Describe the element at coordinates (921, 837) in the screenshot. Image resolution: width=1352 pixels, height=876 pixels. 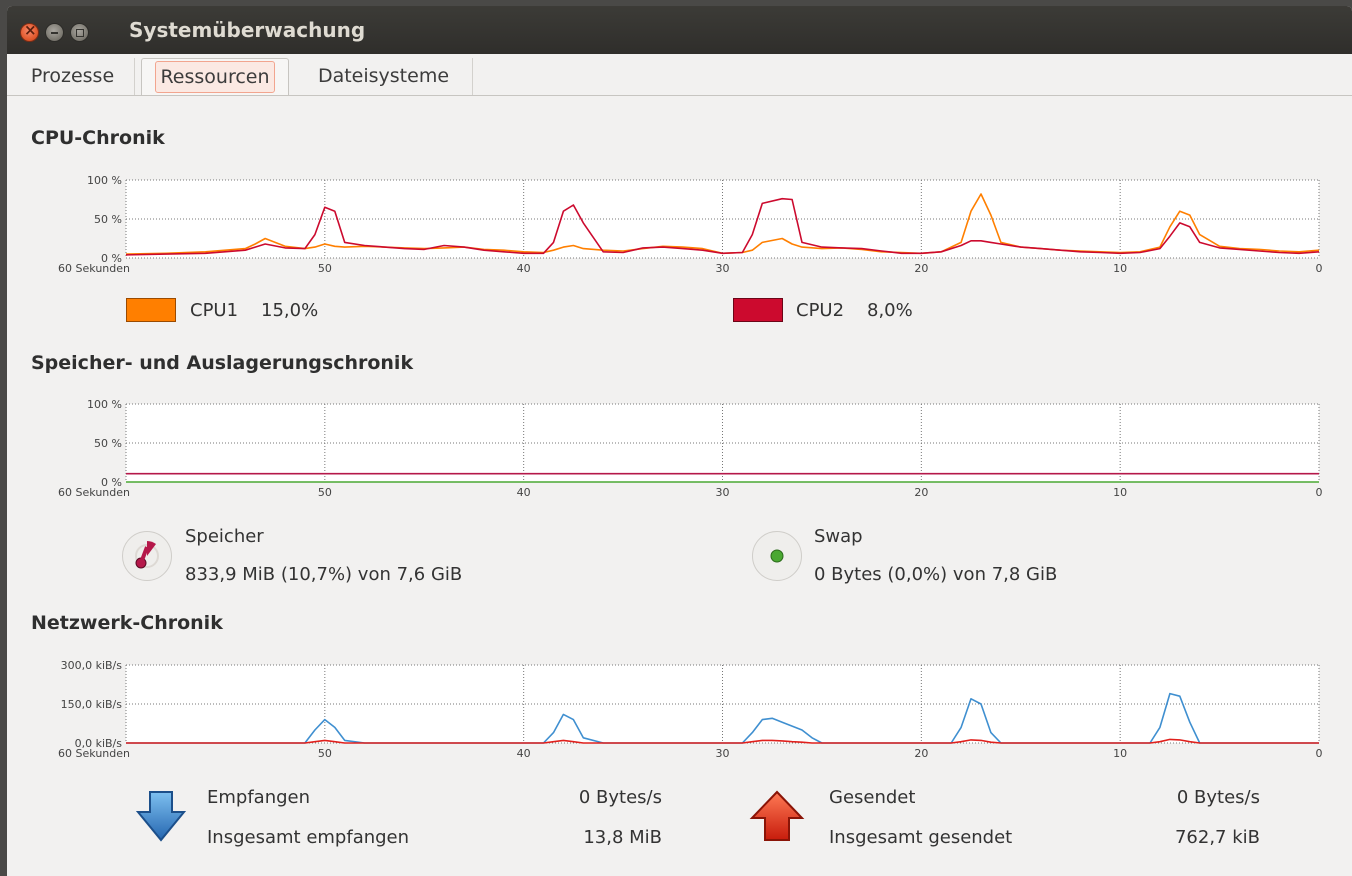
I see `total-sent-label: Insgesamt gesendet` at that location.